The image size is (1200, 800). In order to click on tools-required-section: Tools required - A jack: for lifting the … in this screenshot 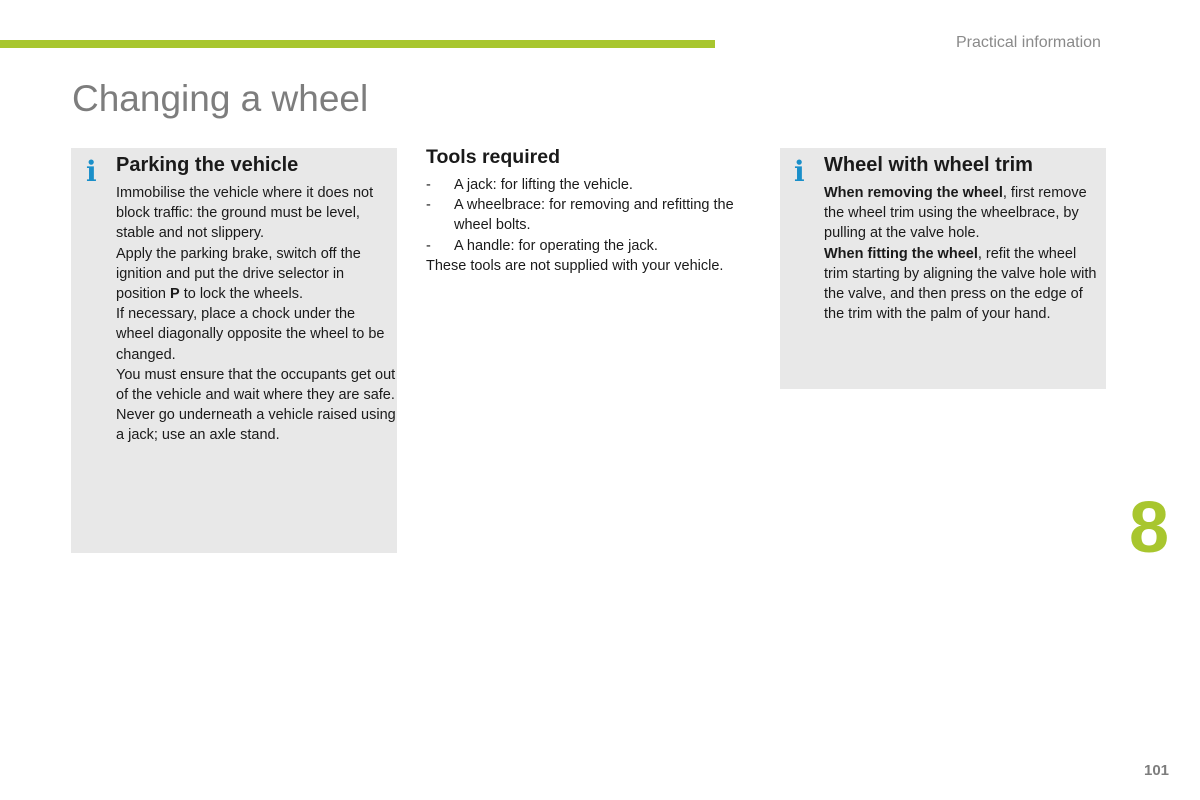, I will do `click(591, 211)`.